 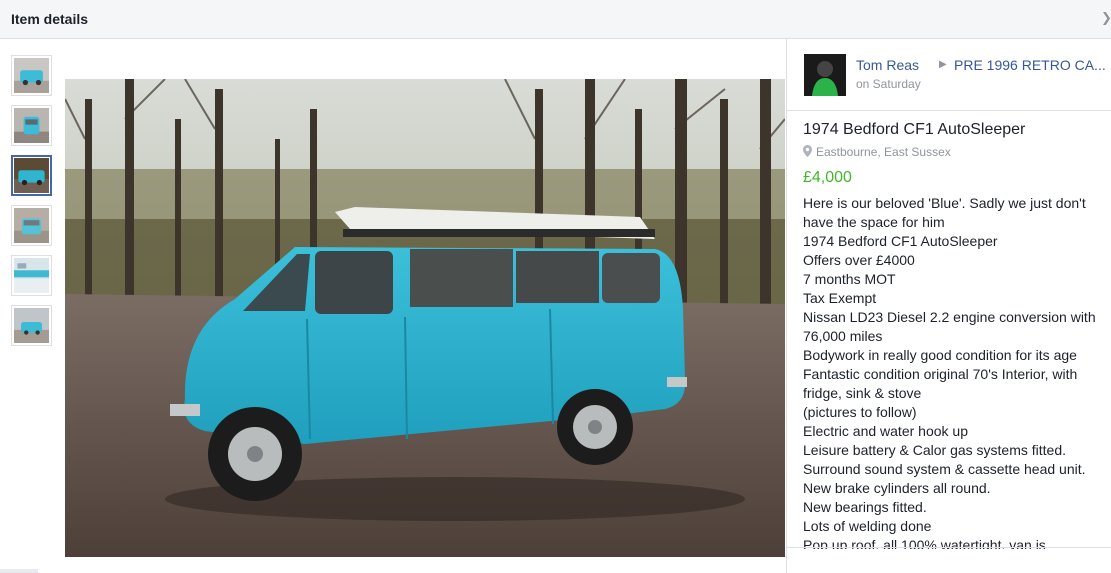 What do you see at coordinates (943, 64) in the screenshot?
I see `arrow-right-icon: ▶` at bounding box center [943, 64].